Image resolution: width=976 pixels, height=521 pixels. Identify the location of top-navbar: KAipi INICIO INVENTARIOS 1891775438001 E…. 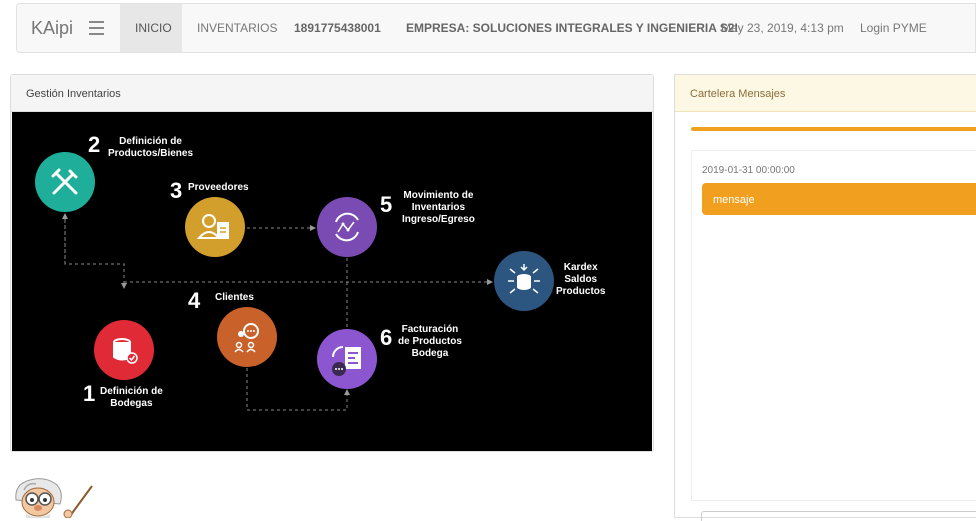
(496, 28).